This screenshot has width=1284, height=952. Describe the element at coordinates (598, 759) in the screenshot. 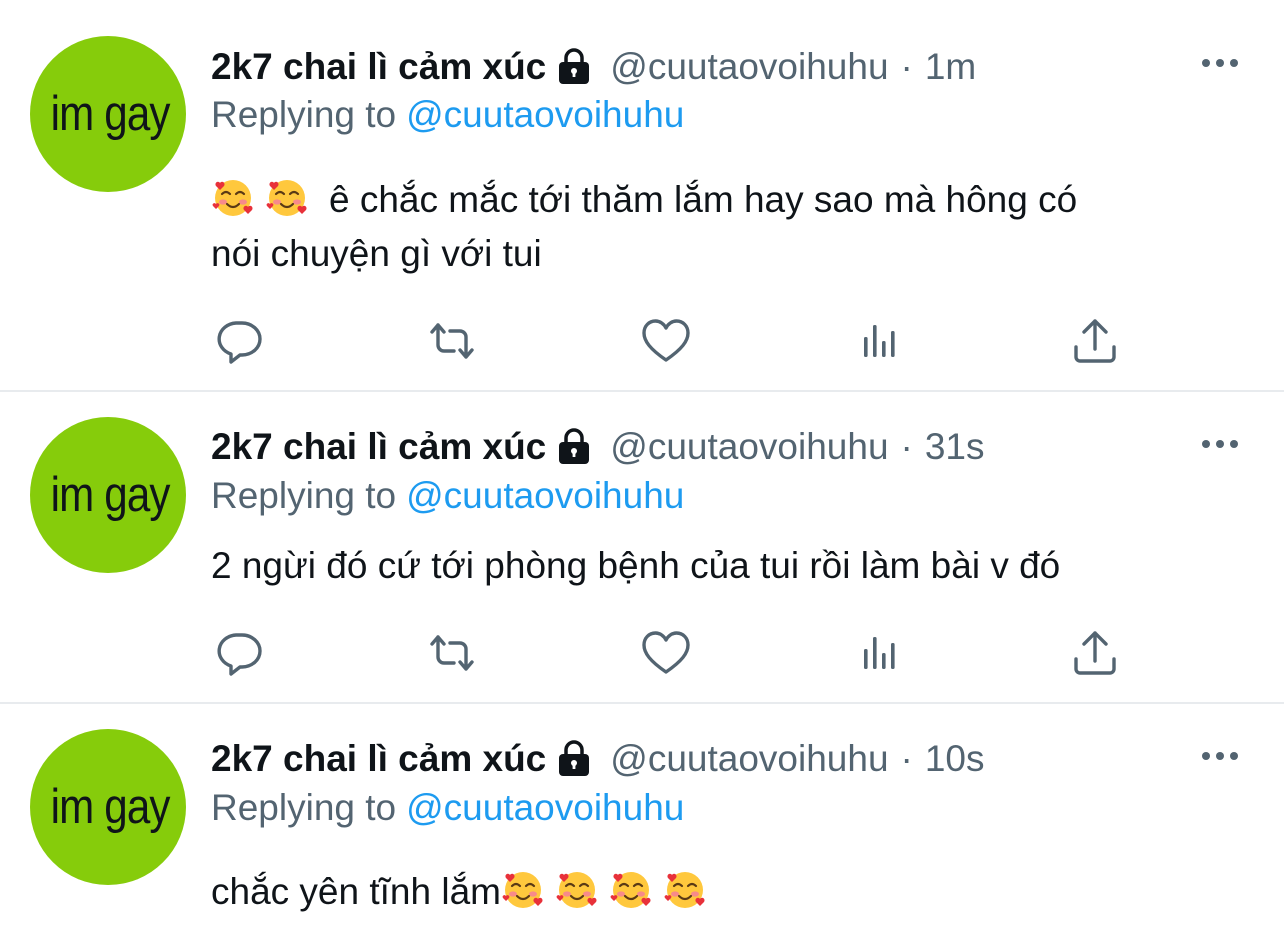

I see `tweet-header: 2k7 chai lì cảm xúc @cuutaovoihuhu · 10s` at that location.